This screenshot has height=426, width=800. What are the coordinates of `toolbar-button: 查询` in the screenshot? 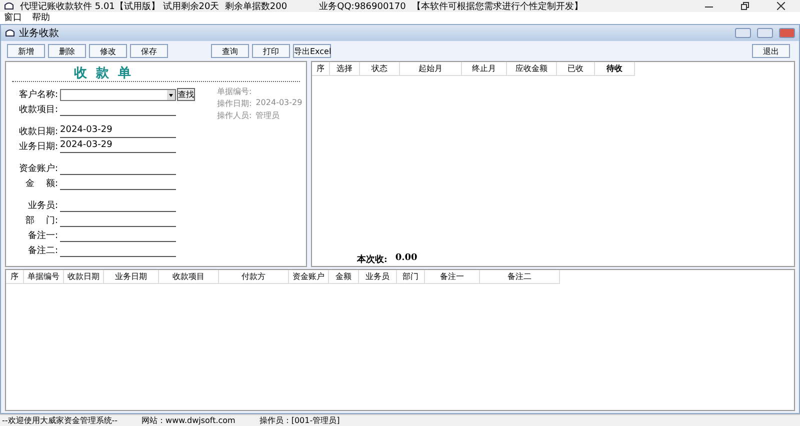 It's located at (230, 51).